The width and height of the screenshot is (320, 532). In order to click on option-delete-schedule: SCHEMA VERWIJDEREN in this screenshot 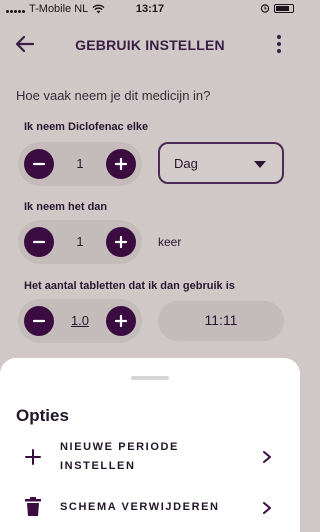, I will do `click(150, 508)`.